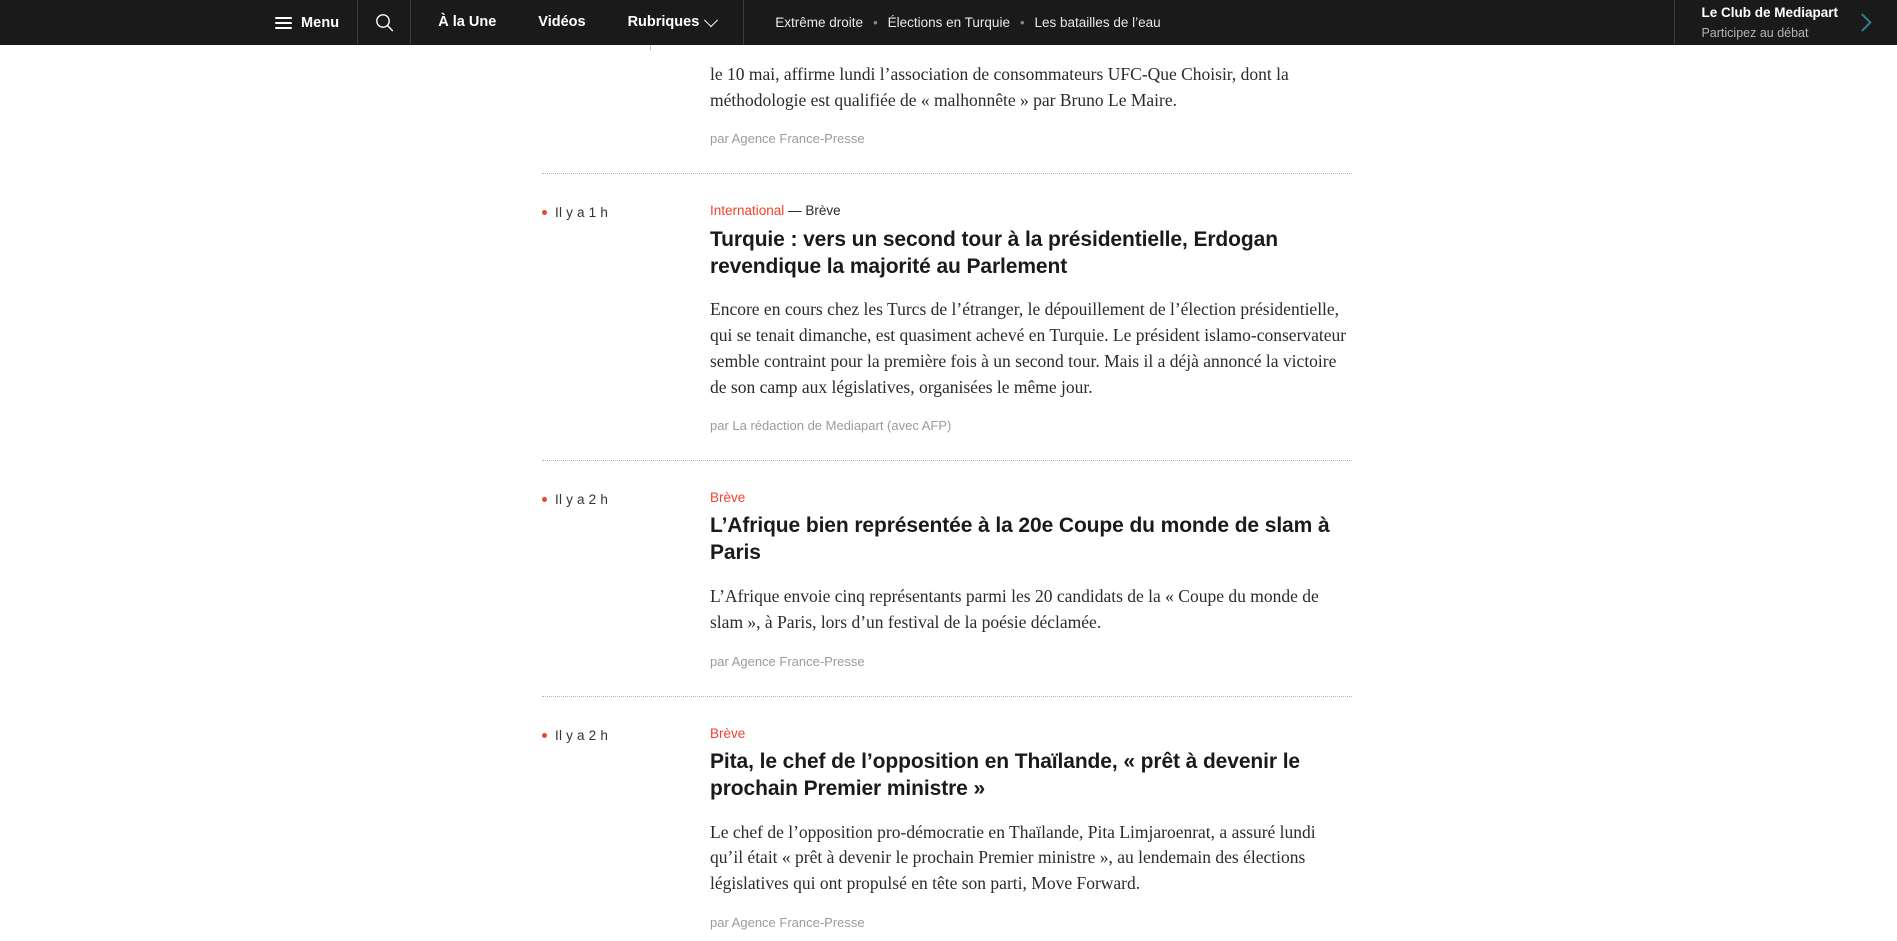 This screenshot has width=1897, height=941. Describe the element at coordinates (1755, 32) in the screenshot. I see `club-subtitle: Participez au débat` at that location.